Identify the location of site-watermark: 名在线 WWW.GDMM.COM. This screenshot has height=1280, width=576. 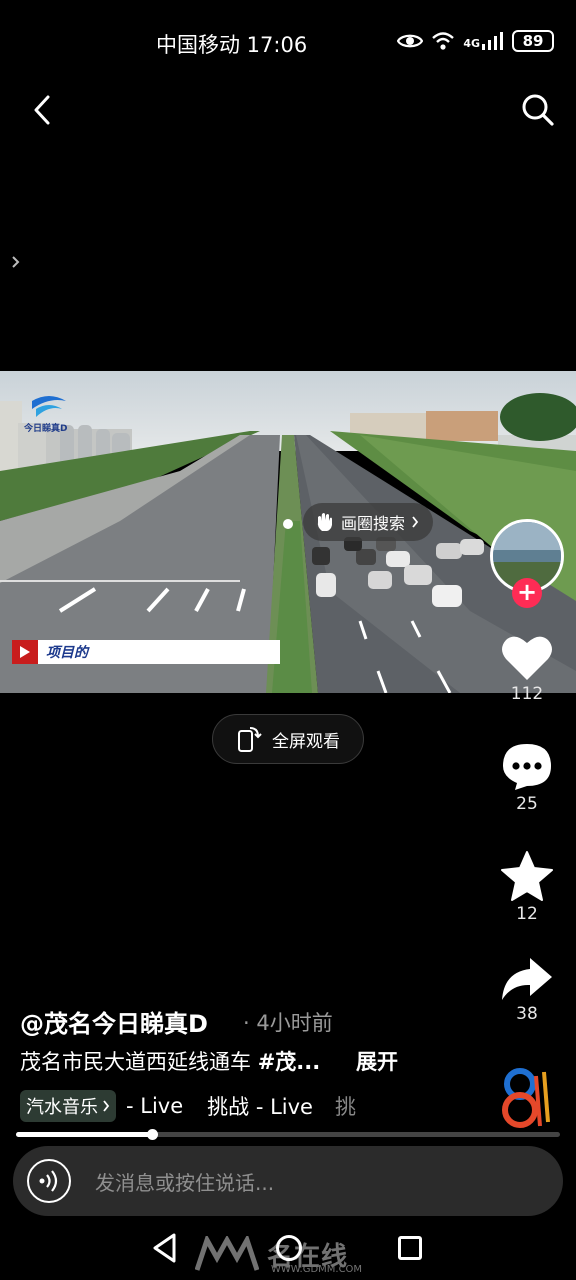
(278, 1254).